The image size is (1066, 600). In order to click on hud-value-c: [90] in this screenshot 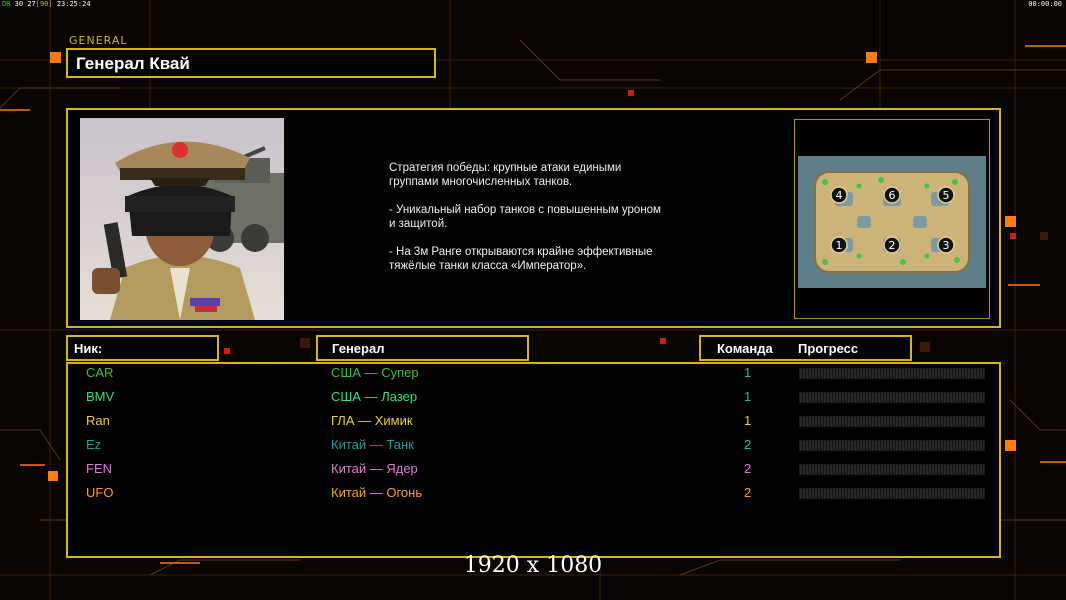, I will do `click(44, 4)`.